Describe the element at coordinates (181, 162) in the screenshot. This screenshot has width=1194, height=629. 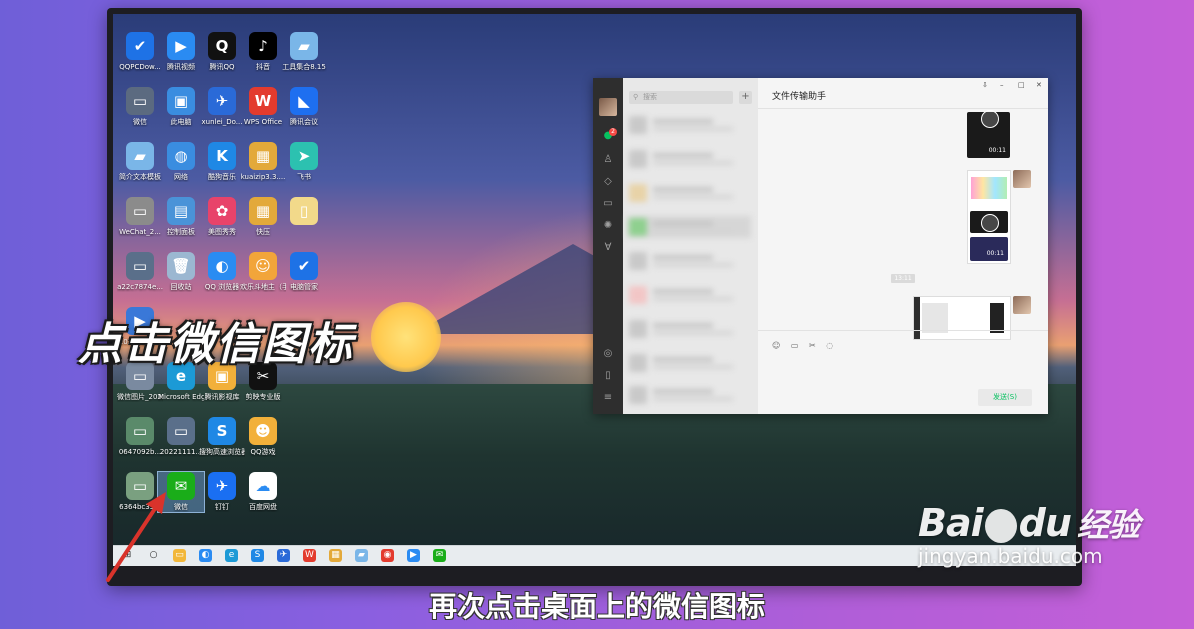
I see `desktop-icon: ◍ 网络` at that location.